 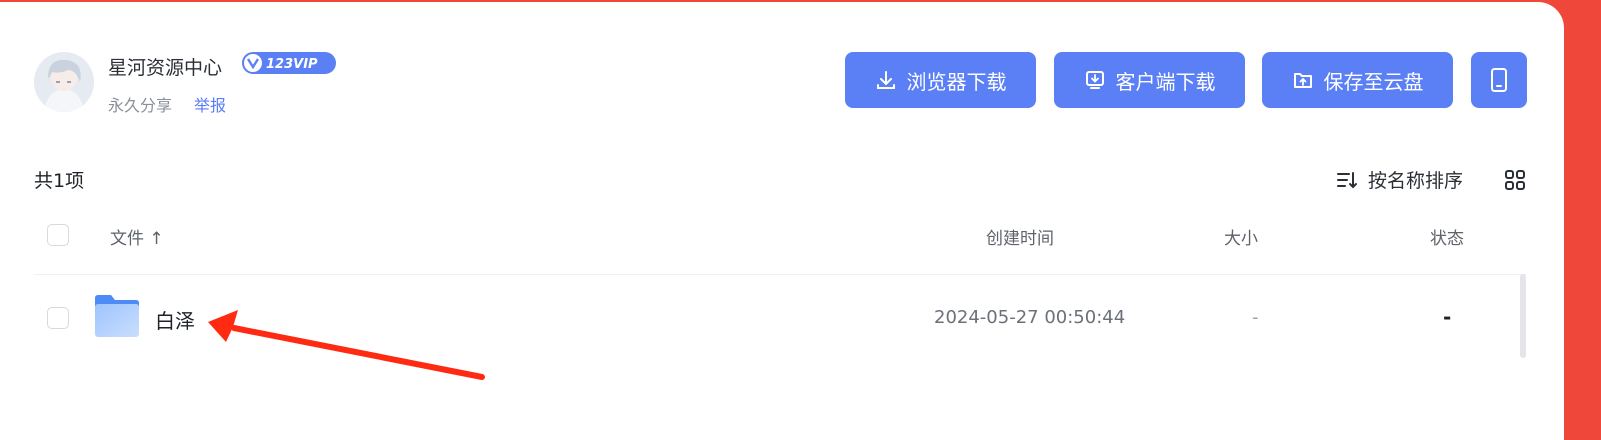 I want to click on mobile-button, so click(x=1499, y=80).